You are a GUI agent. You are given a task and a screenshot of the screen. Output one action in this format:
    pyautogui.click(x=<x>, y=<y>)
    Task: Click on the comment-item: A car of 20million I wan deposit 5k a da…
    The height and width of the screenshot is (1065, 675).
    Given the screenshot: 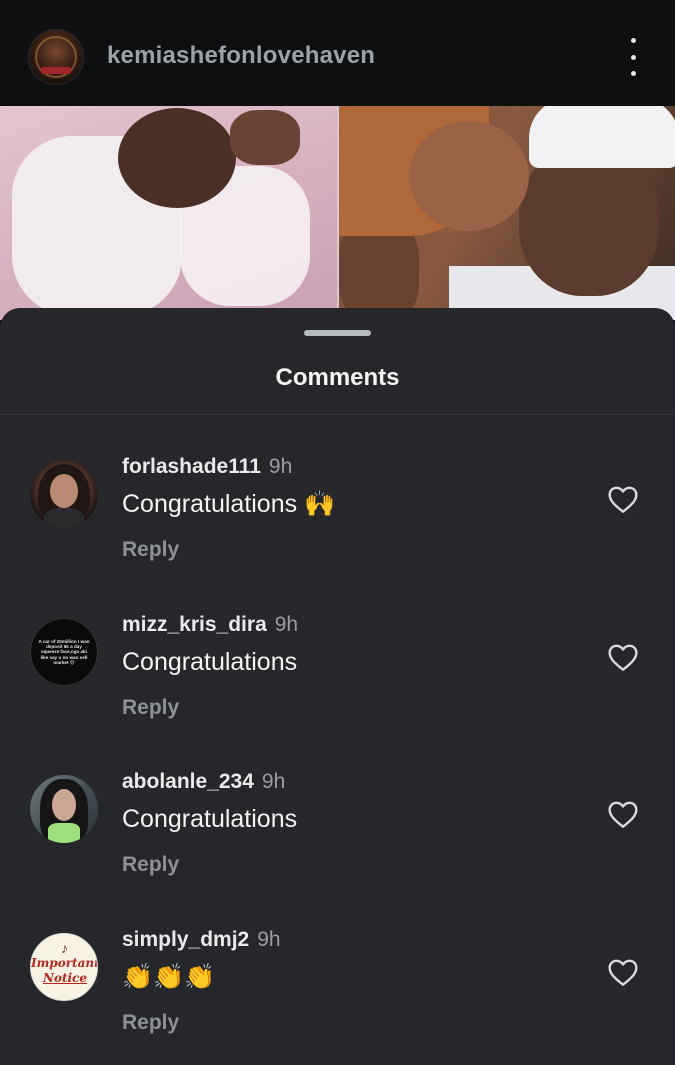 What is the action you would take?
    pyautogui.click(x=337, y=685)
    